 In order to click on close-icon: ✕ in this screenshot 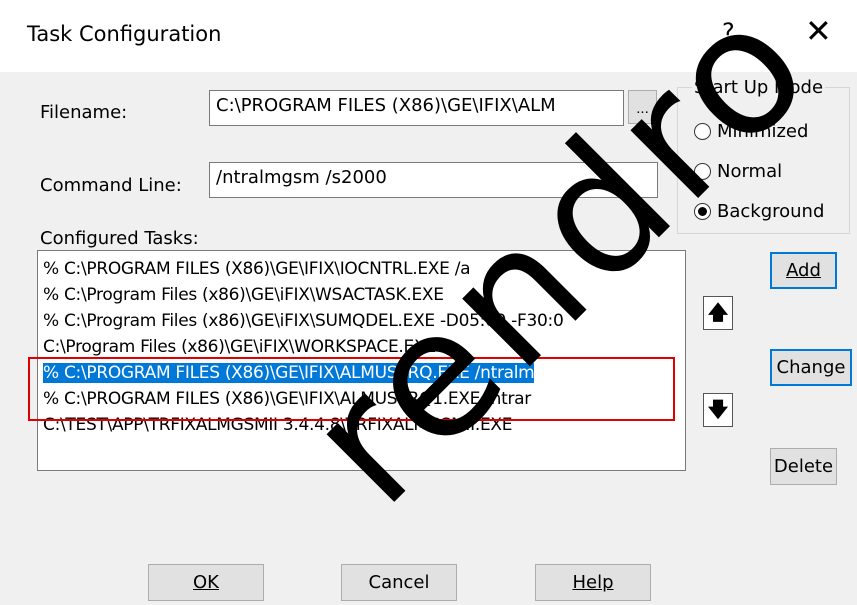, I will do `click(818, 31)`.